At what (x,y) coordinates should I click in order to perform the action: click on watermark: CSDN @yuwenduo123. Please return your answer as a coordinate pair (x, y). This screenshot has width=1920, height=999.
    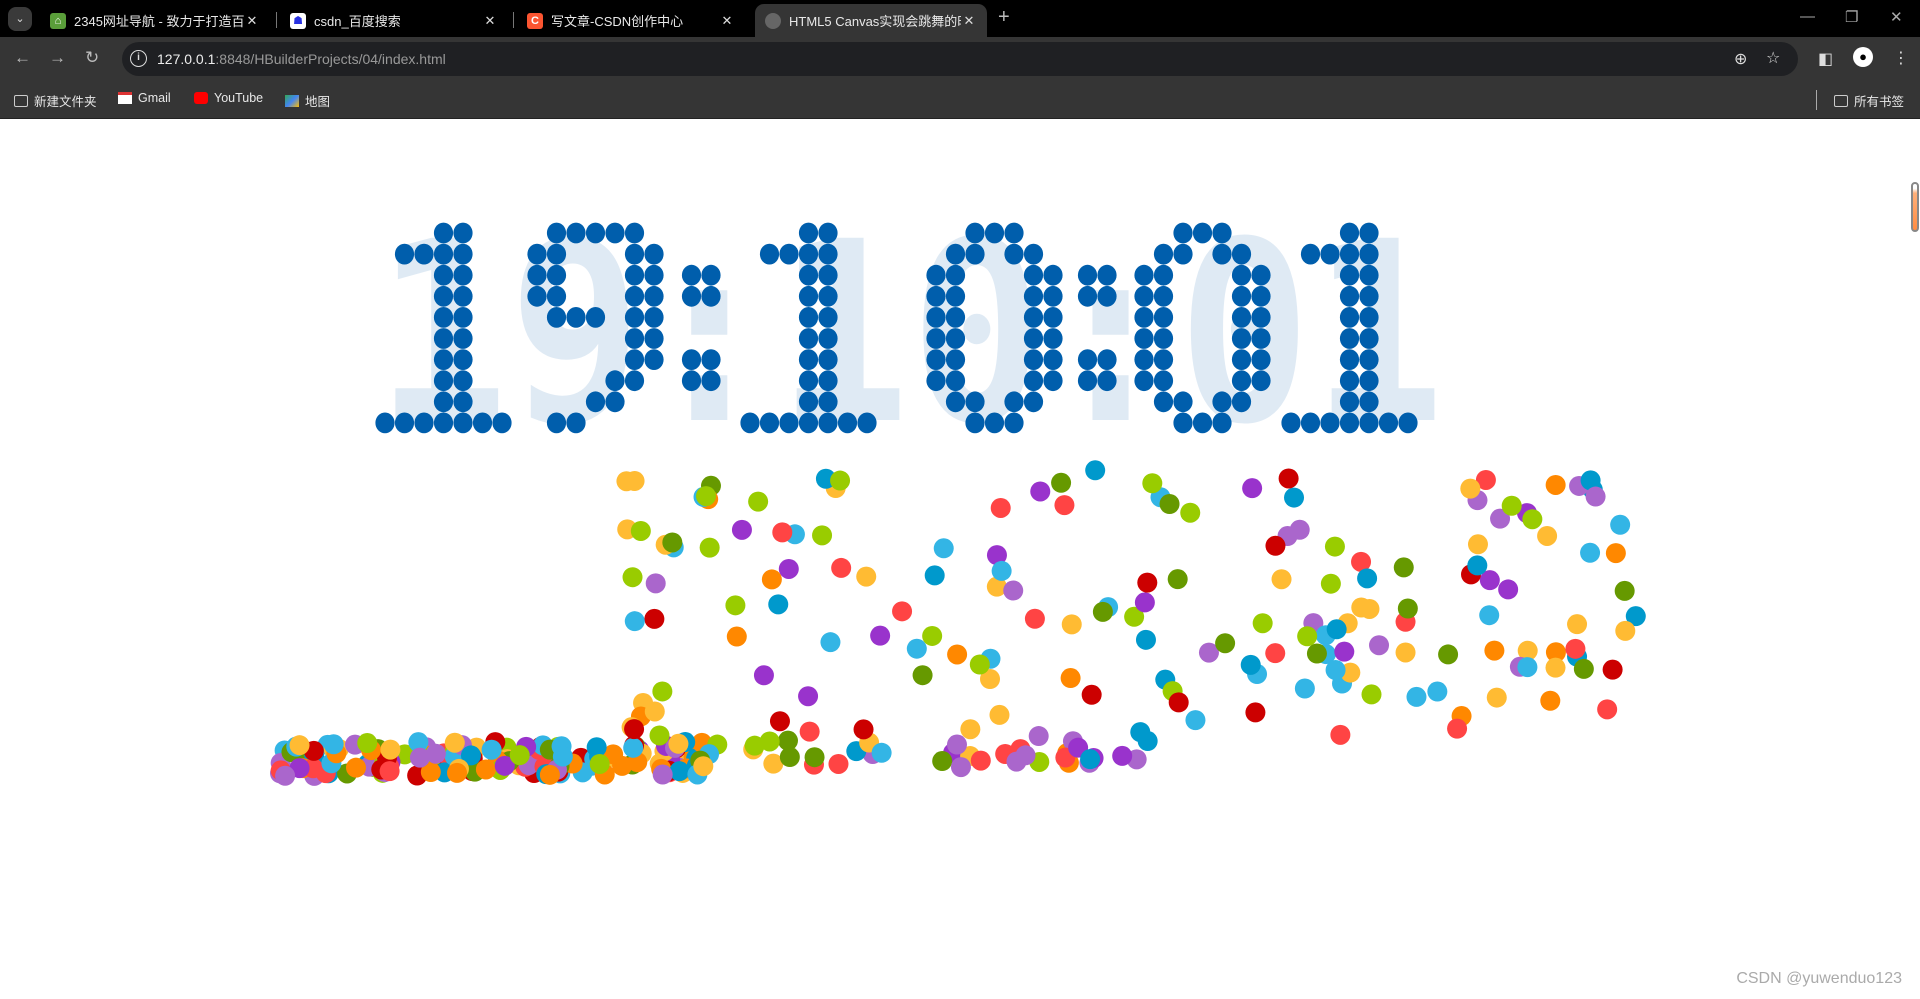
    Looking at the image, I should click on (1819, 978).